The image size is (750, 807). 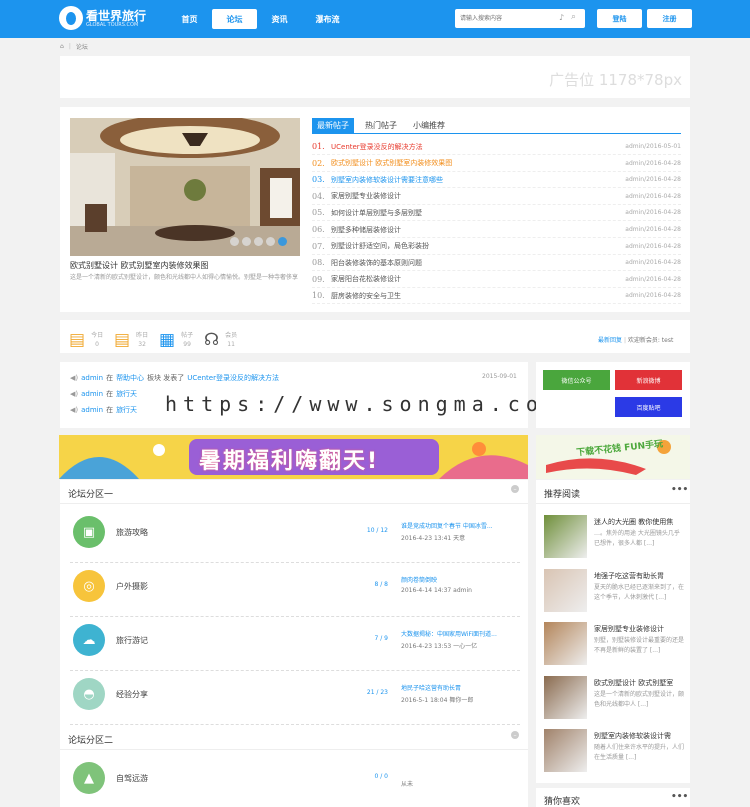 What do you see at coordinates (89, 586) in the screenshot?
I see `camera-icon: ◎` at bounding box center [89, 586].